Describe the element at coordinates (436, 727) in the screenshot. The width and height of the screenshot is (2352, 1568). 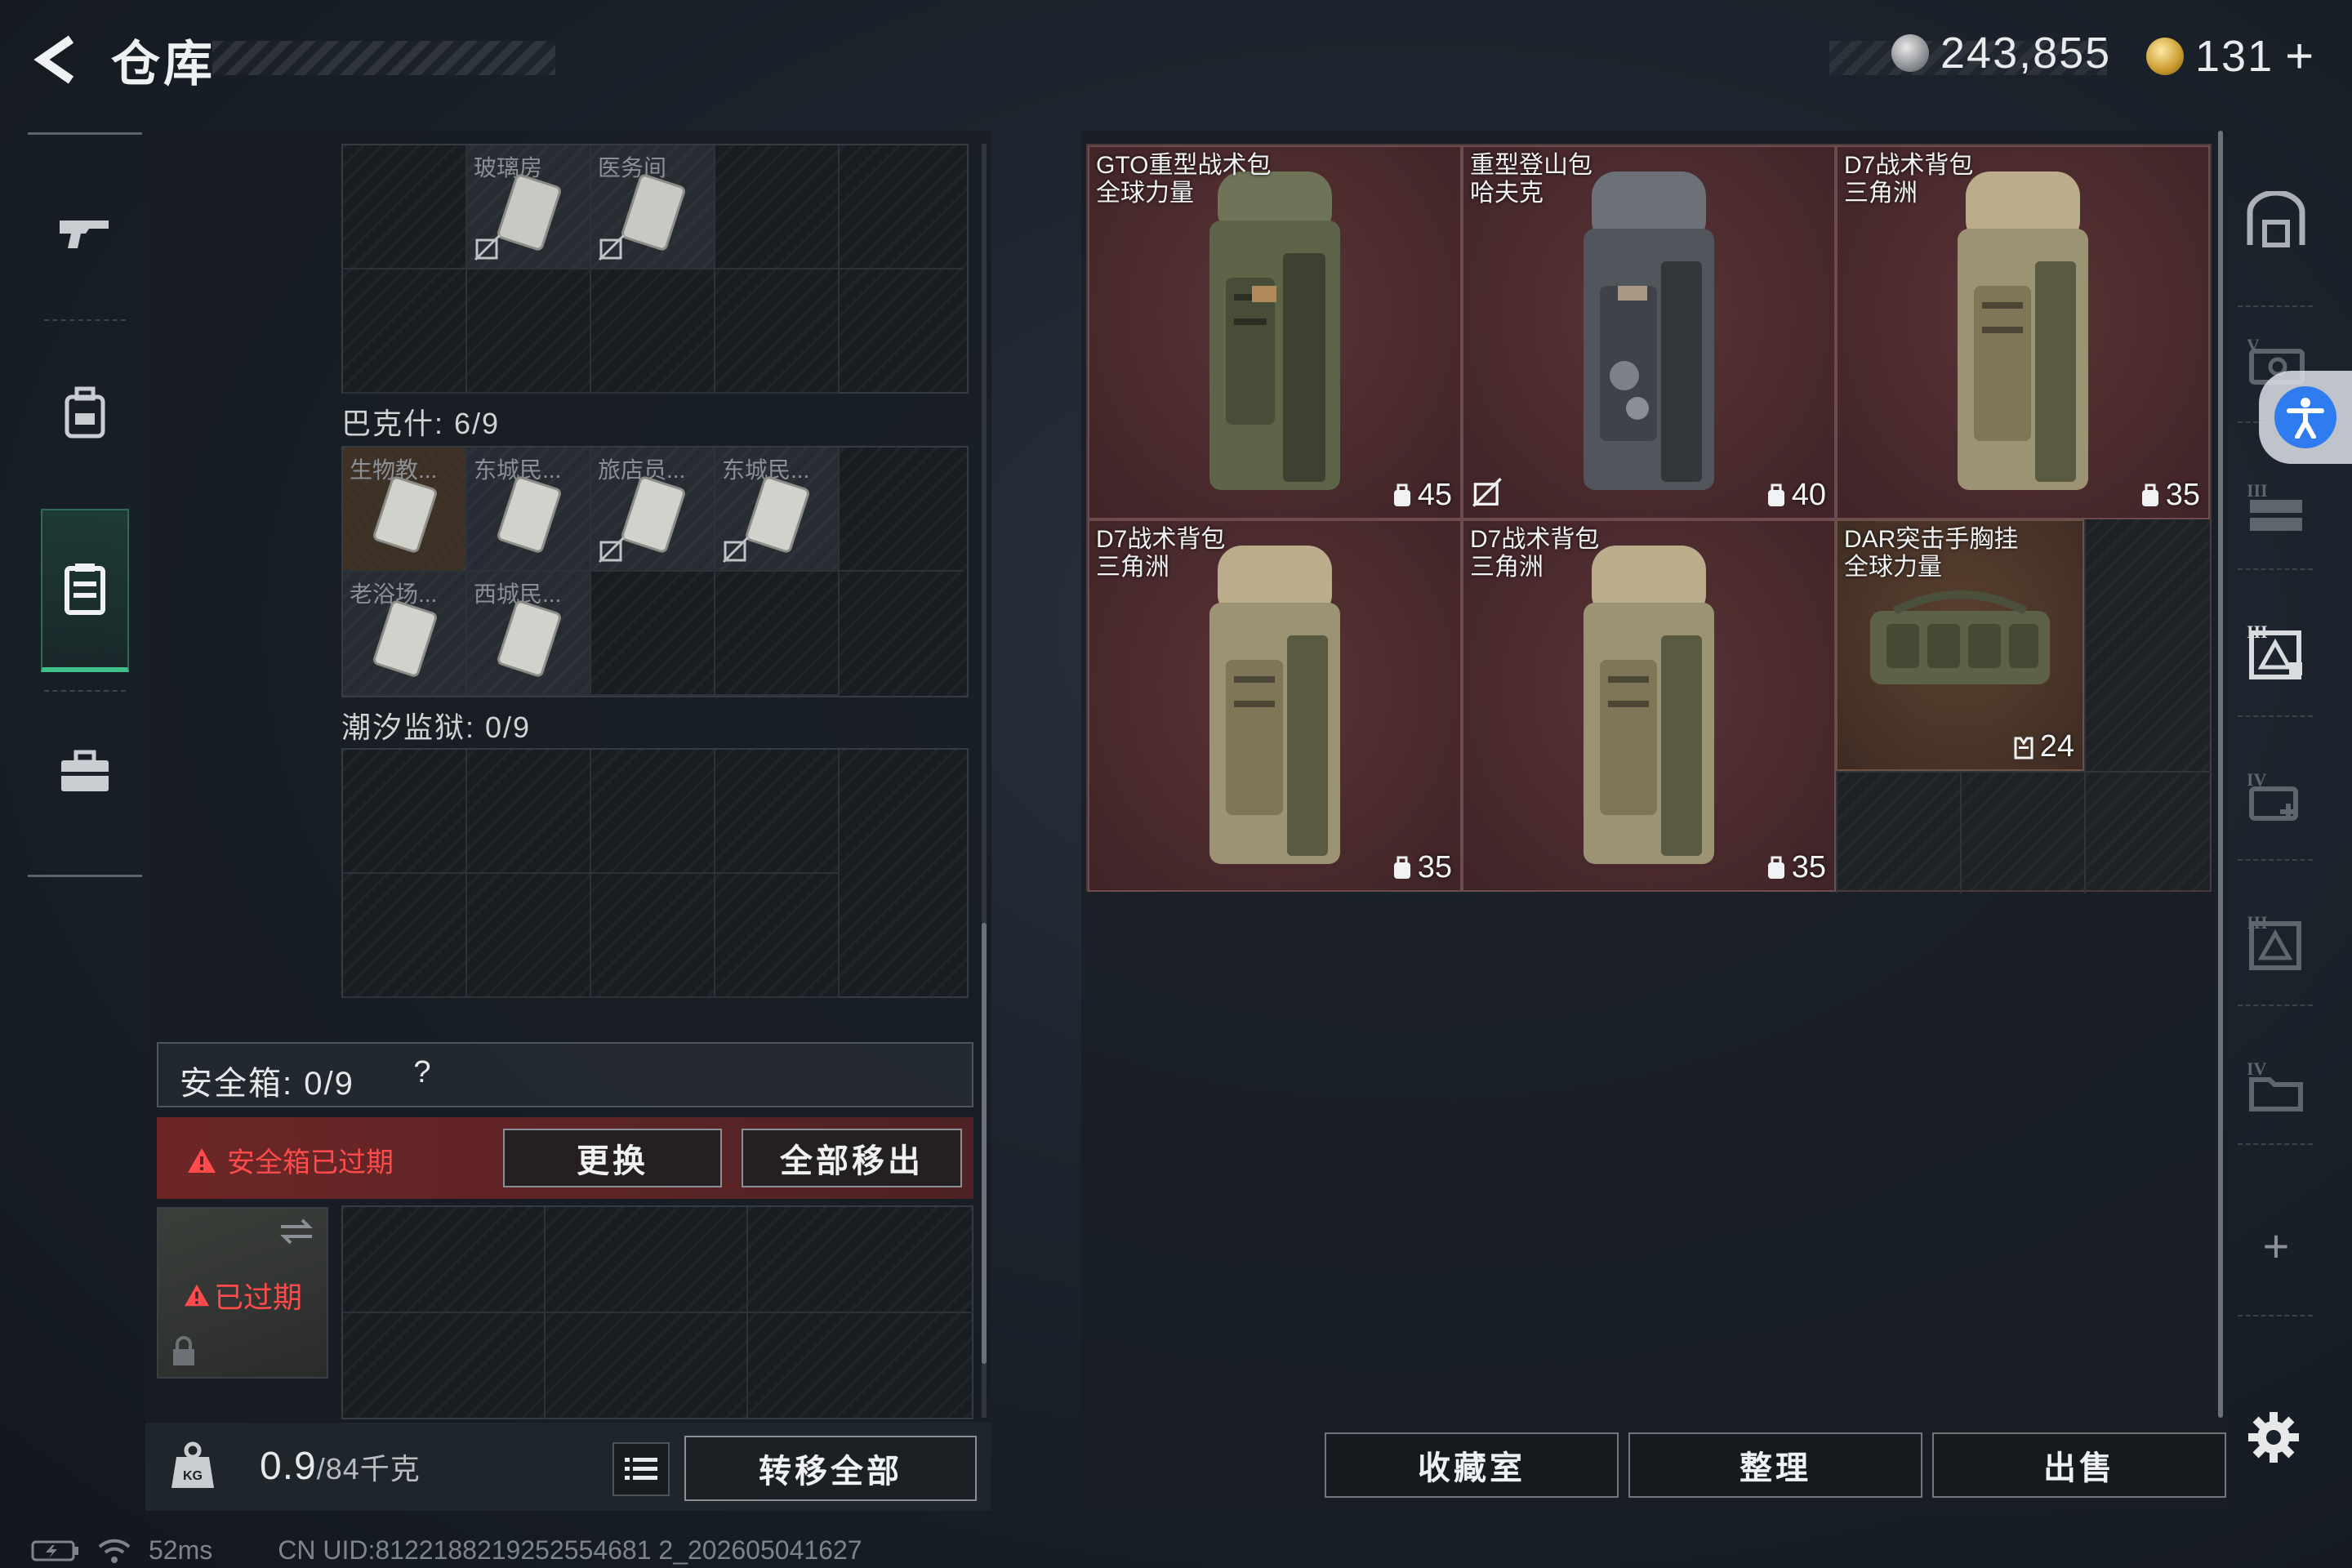
I see `tidal-prison-label: 潮汐监狱: 0/9` at that location.